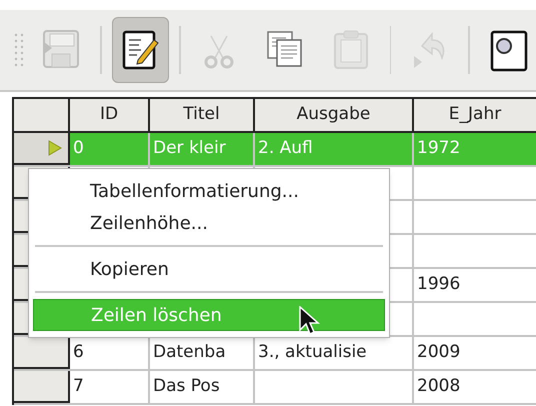 This screenshot has height=406, width=536. I want to click on current-row-arrow-icon, so click(55, 148).